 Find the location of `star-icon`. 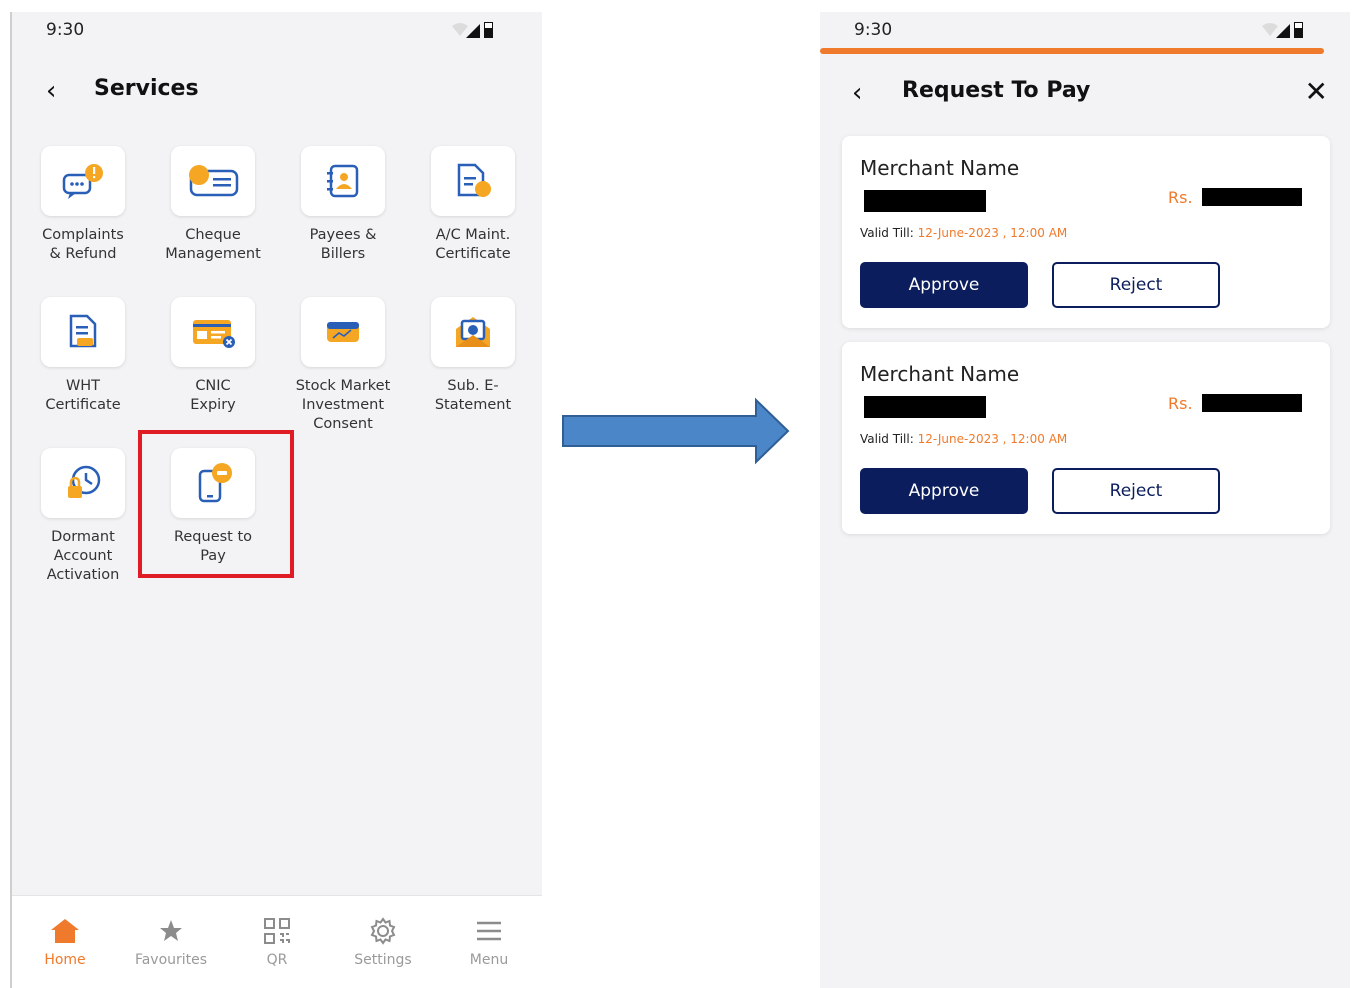

star-icon is located at coordinates (171, 931).